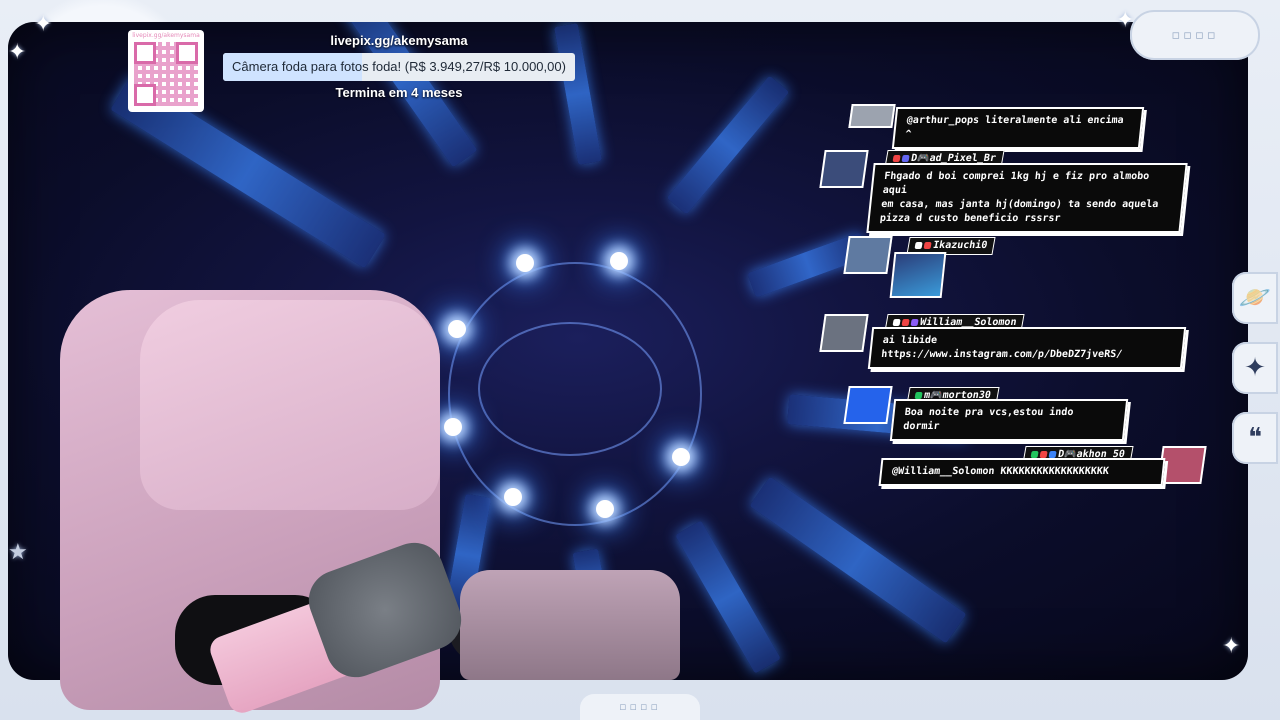 The width and height of the screenshot is (1280, 720). What do you see at coordinates (570, 625) in the screenshot?
I see `chair-armrest` at bounding box center [570, 625].